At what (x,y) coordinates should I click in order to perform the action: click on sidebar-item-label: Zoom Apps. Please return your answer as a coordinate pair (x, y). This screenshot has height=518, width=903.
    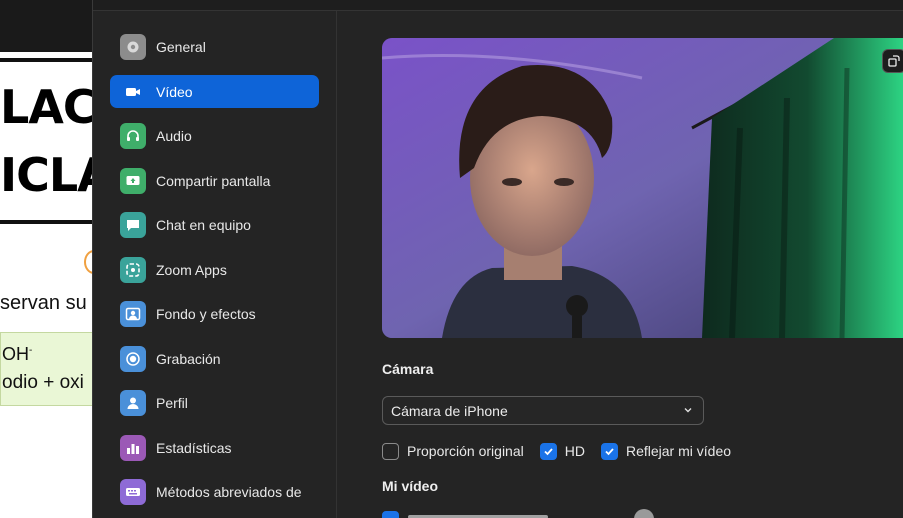
    Looking at the image, I should click on (191, 269).